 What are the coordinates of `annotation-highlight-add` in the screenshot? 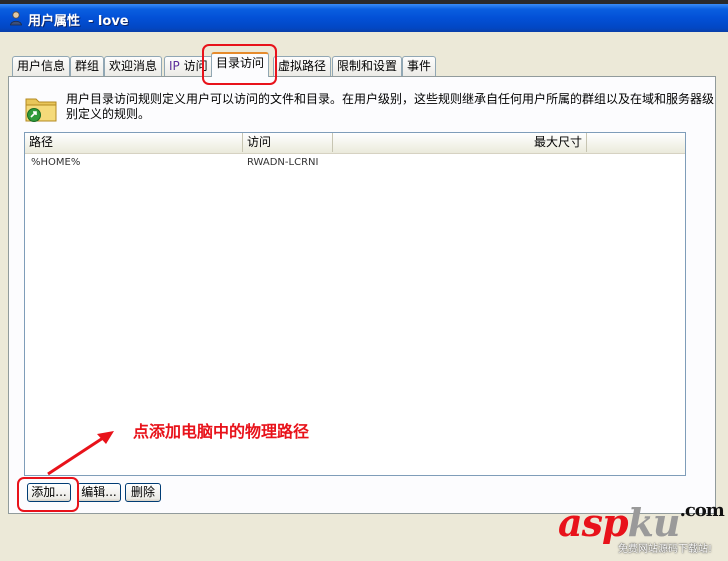 It's located at (48, 494).